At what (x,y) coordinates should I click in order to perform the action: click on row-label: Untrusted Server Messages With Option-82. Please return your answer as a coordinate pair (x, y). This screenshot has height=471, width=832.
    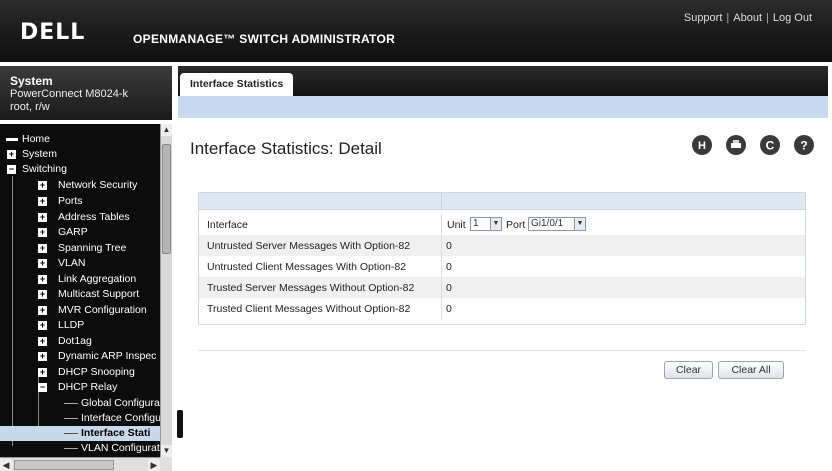
    Looking at the image, I should click on (309, 246).